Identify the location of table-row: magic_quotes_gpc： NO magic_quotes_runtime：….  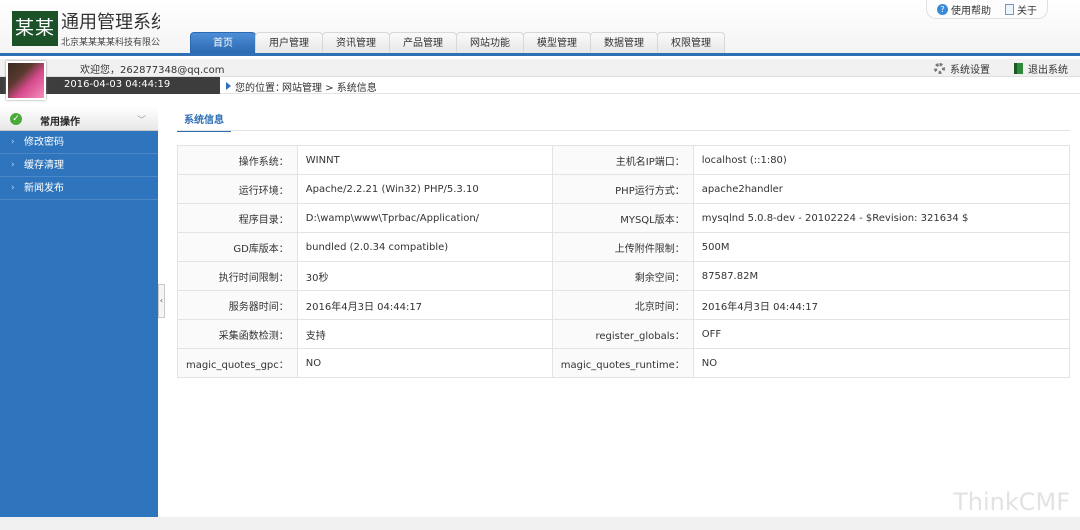
(624, 363).